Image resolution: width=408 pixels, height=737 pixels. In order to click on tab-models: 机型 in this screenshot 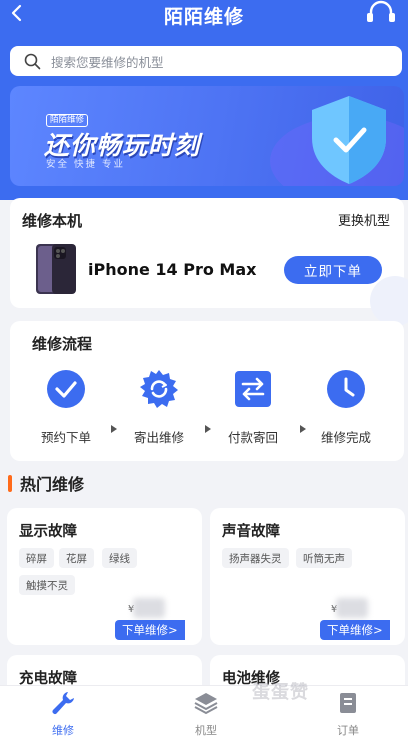, I will do `click(206, 713)`.